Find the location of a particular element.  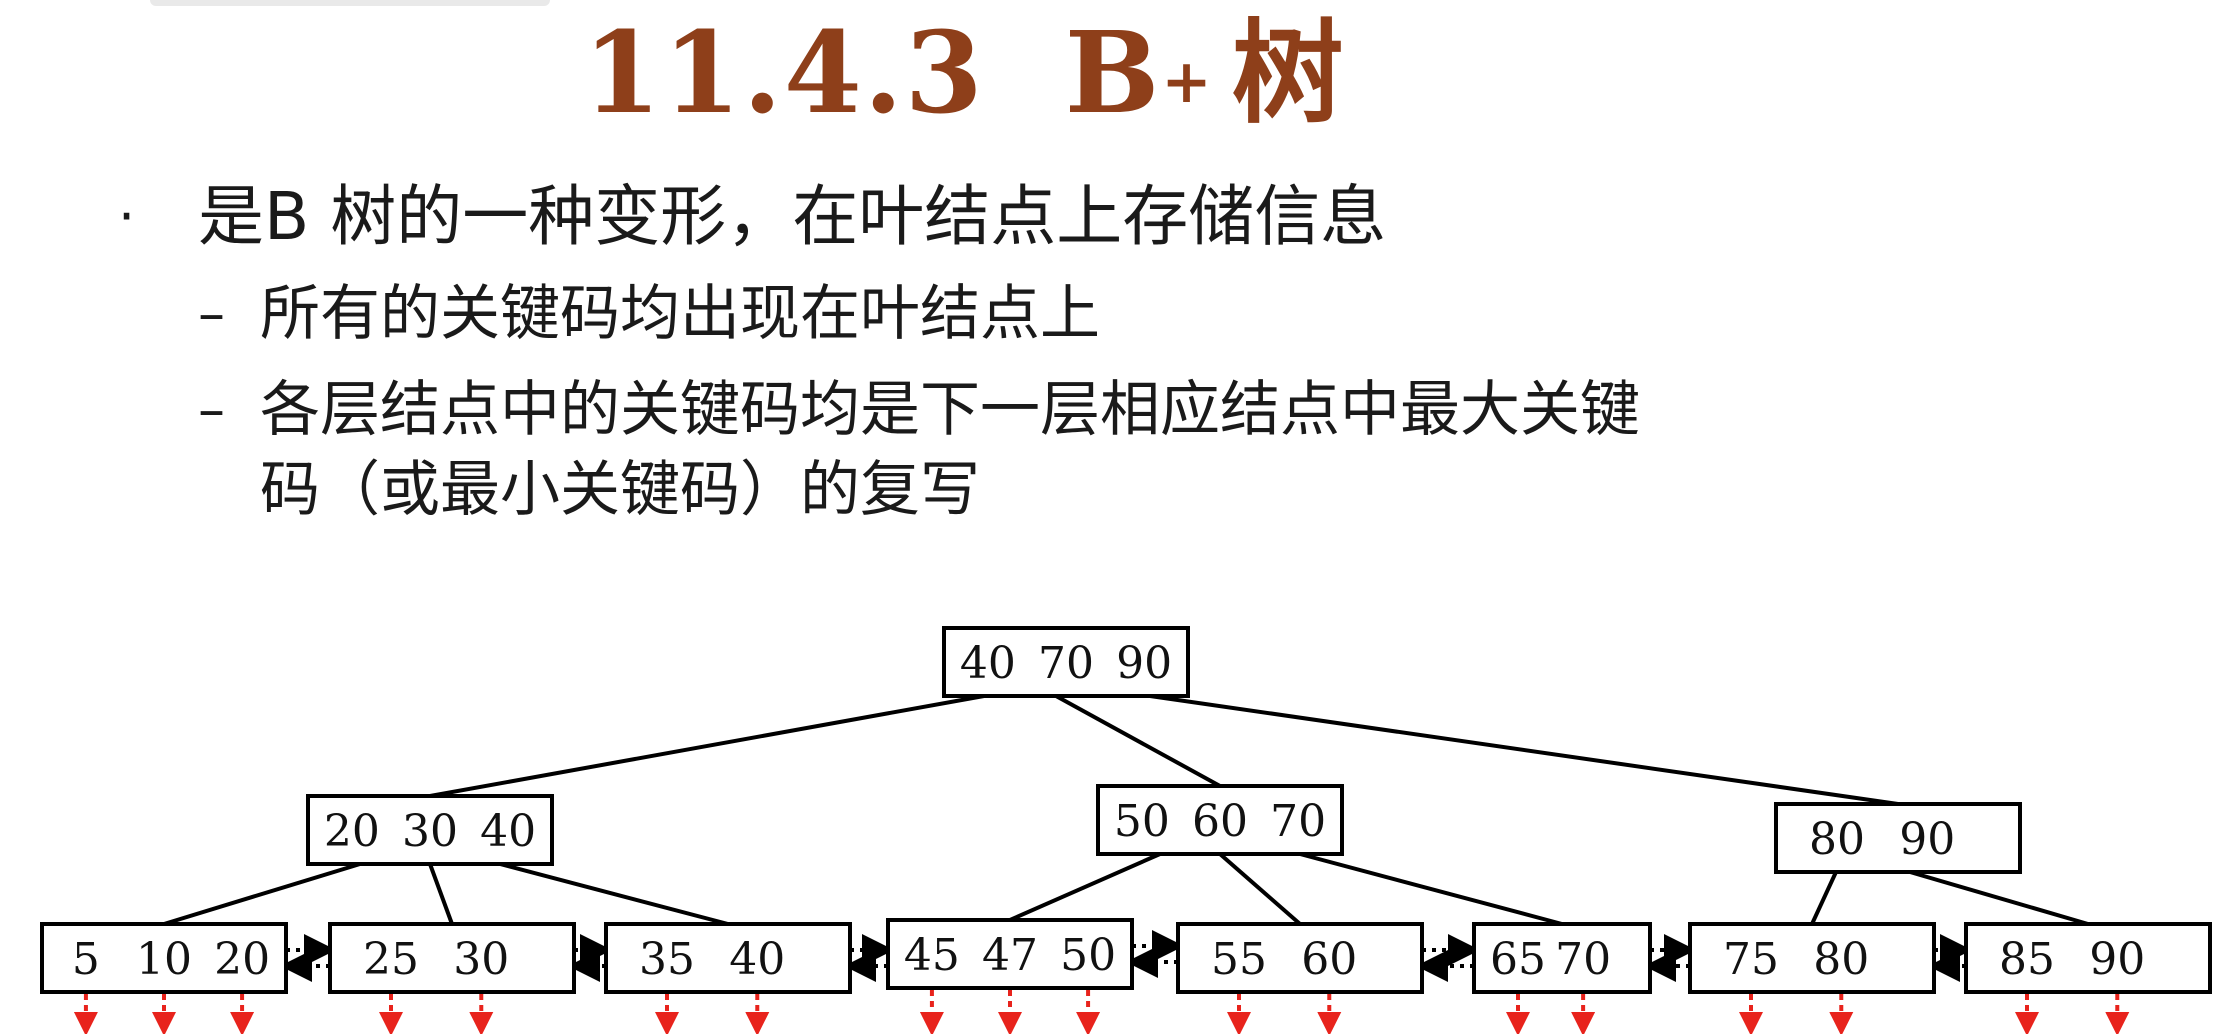

leaf-node-key: 65 is located at coordinates (1518, 959).